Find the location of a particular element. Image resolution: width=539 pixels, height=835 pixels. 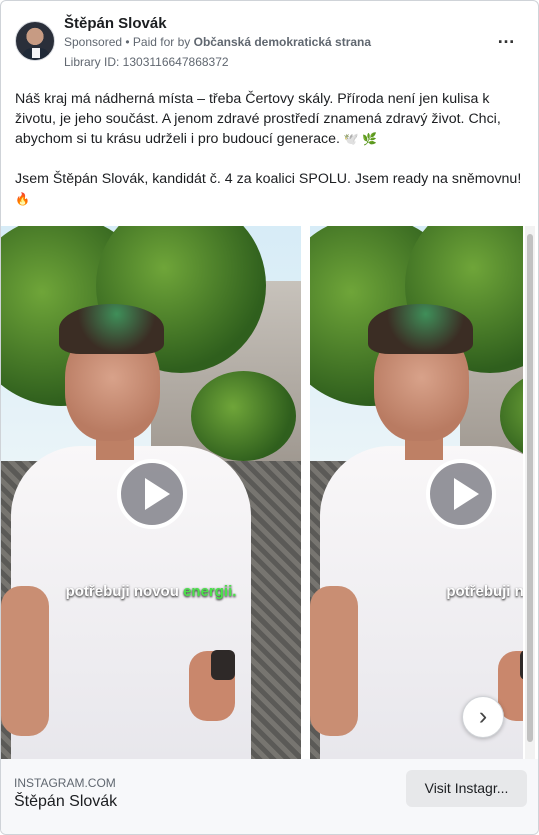

advertiser-name: Štěpán Slovák is located at coordinates (115, 23).